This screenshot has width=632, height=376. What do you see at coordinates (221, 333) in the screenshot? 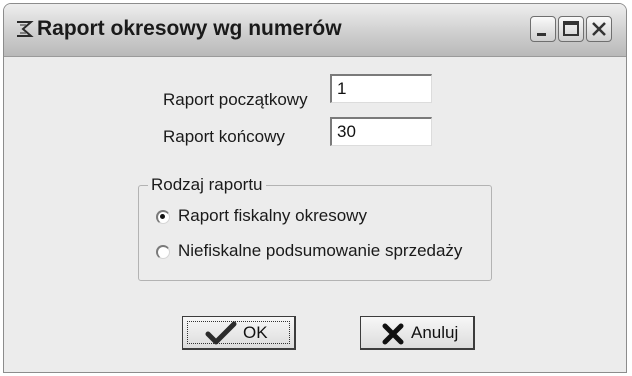
I see `checkmark-icon` at bounding box center [221, 333].